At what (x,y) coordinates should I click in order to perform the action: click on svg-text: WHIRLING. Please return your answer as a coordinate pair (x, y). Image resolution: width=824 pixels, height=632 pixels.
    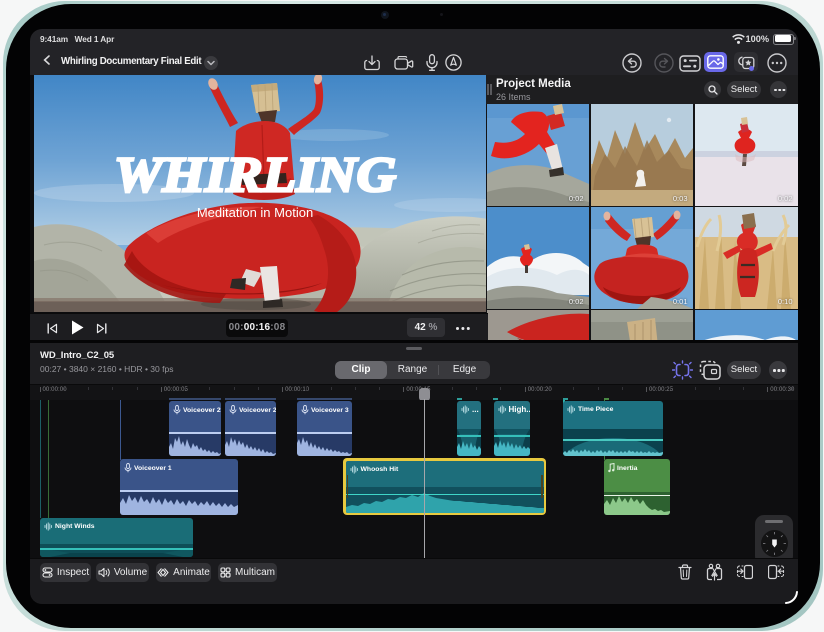
    Looking at the image, I should click on (255, 174).